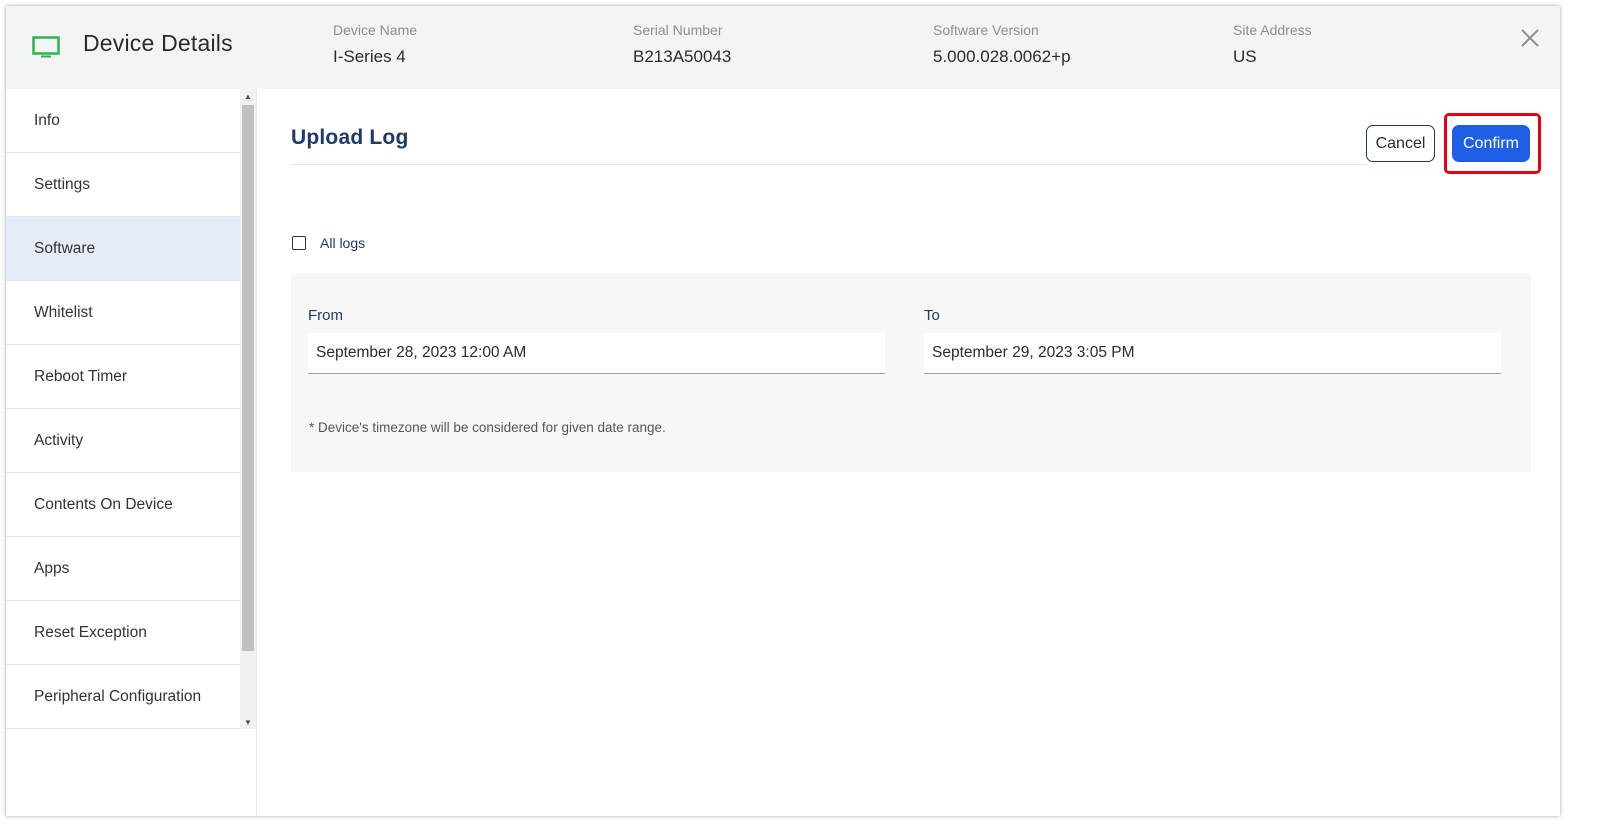 The width and height of the screenshot is (1599, 839). I want to click on sidebar-item-label: Software, so click(65, 248).